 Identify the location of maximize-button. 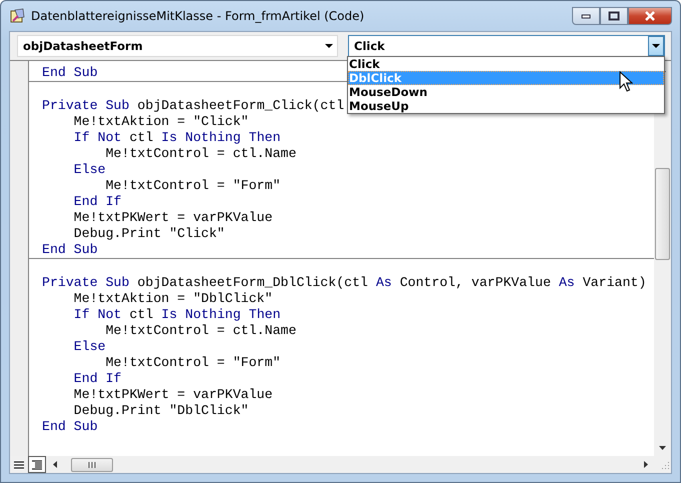
(614, 16).